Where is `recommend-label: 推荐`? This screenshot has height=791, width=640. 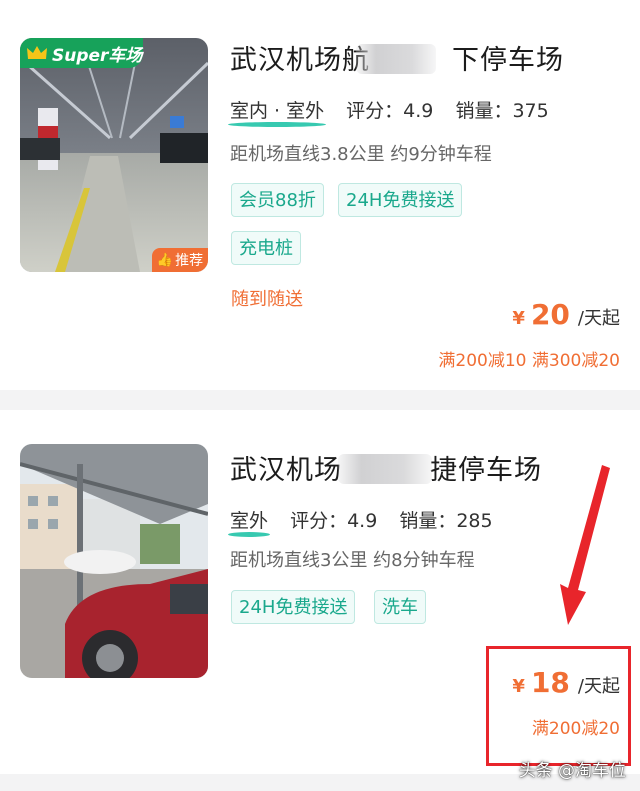
recommend-label: 推荐 is located at coordinates (189, 261).